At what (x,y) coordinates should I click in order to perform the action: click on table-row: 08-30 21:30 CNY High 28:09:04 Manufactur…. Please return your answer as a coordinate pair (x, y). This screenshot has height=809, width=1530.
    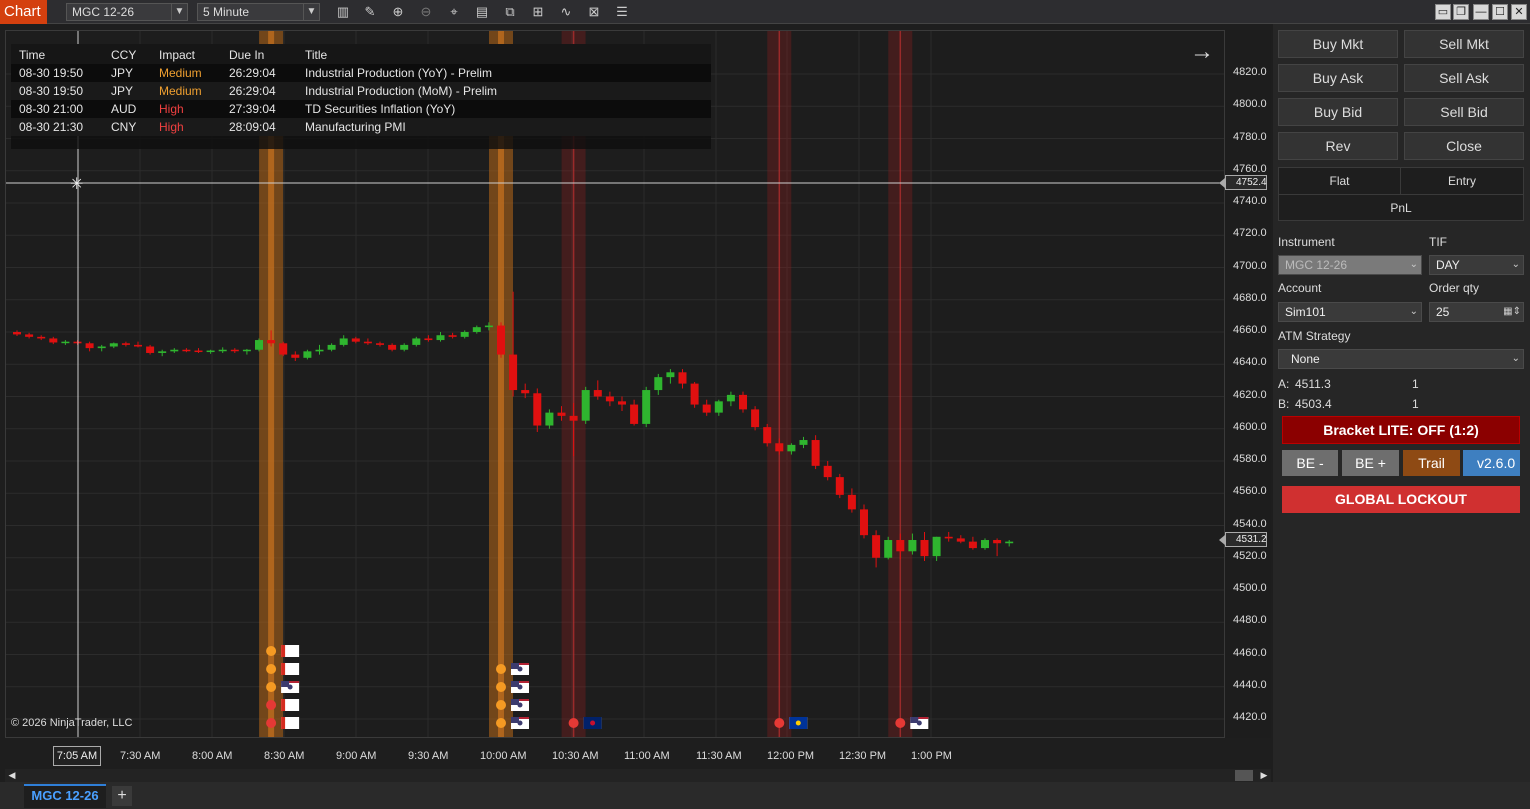
    Looking at the image, I should click on (361, 127).